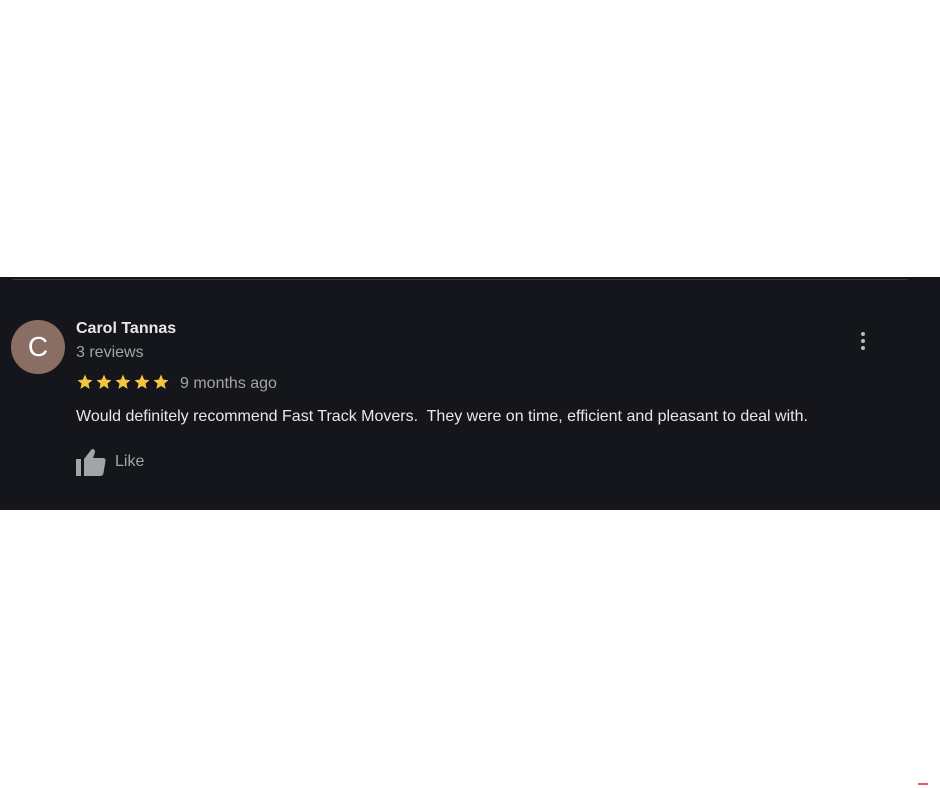 This screenshot has height=788, width=940. I want to click on more-options-button, so click(863, 341).